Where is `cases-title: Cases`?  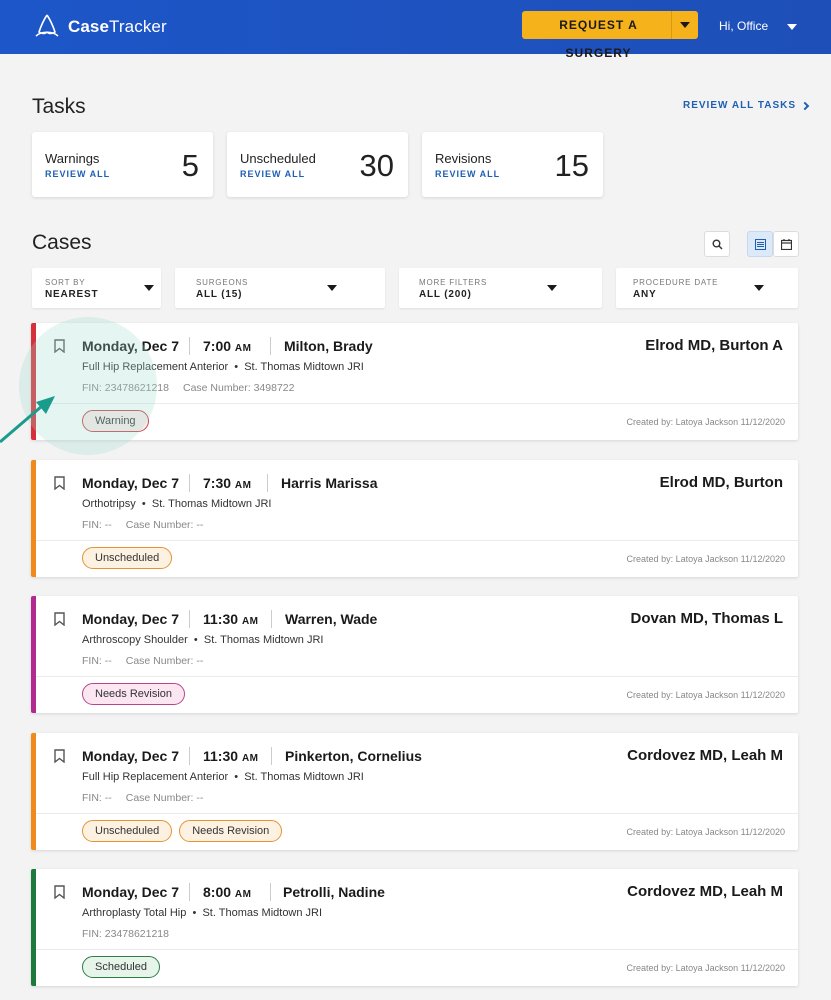 cases-title: Cases is located at coordinates (62, 242).